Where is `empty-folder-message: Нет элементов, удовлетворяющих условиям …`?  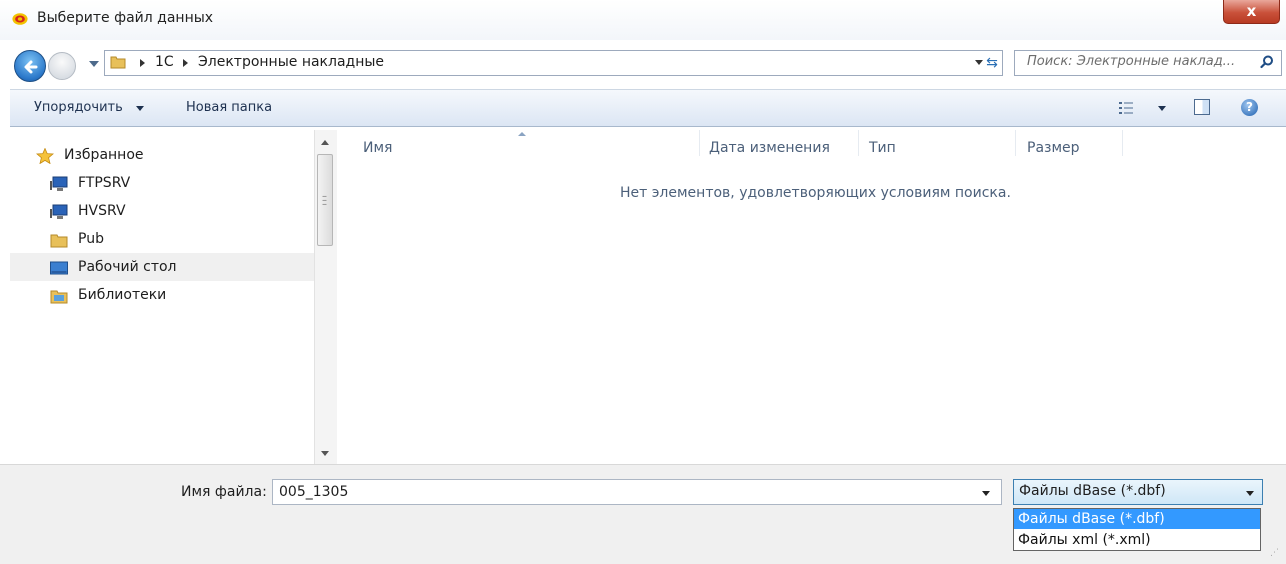 empty-folder-message: Нет элементов, удовлетворяющих условиям … is located at coordinates (815, 193).